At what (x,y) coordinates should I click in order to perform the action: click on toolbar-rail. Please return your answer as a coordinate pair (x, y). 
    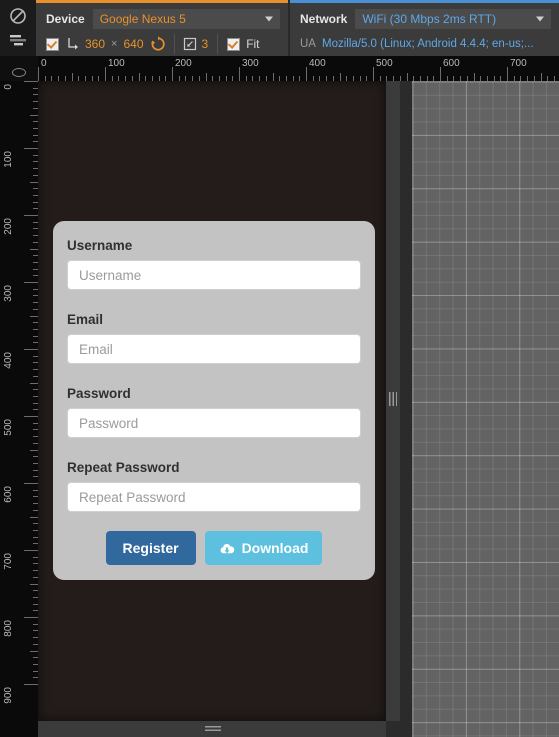
    Looking at the image, I should click on (18, 28).